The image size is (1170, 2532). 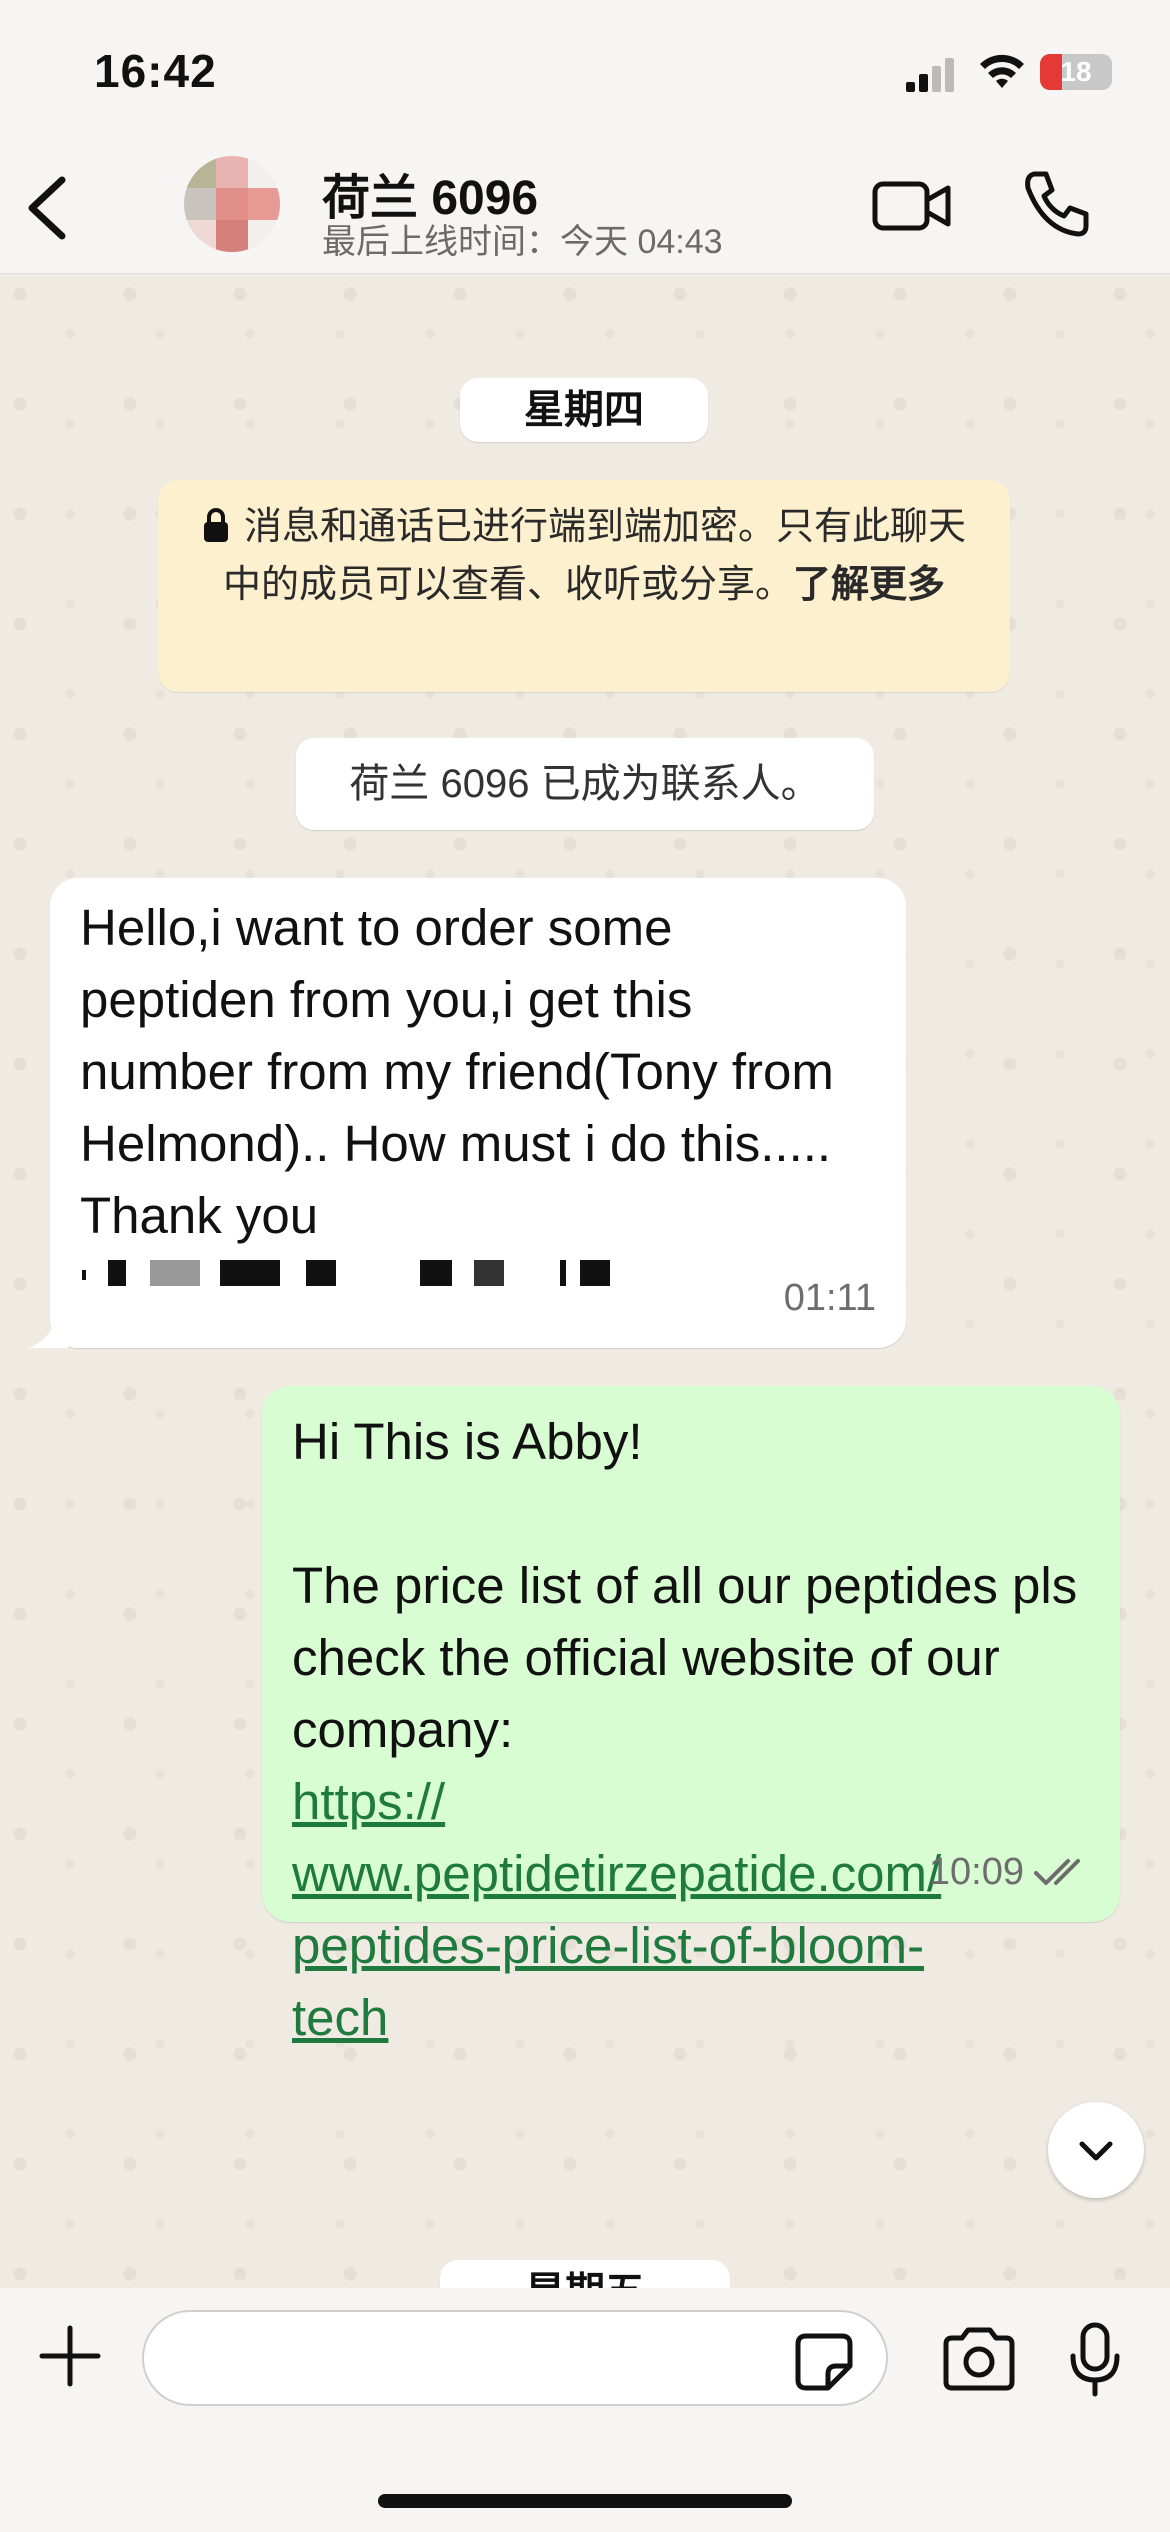 What do you see at coordinates (155, 71) in the screenshot?
I see `status-time: 16:42` at bounding box center [155, 71].